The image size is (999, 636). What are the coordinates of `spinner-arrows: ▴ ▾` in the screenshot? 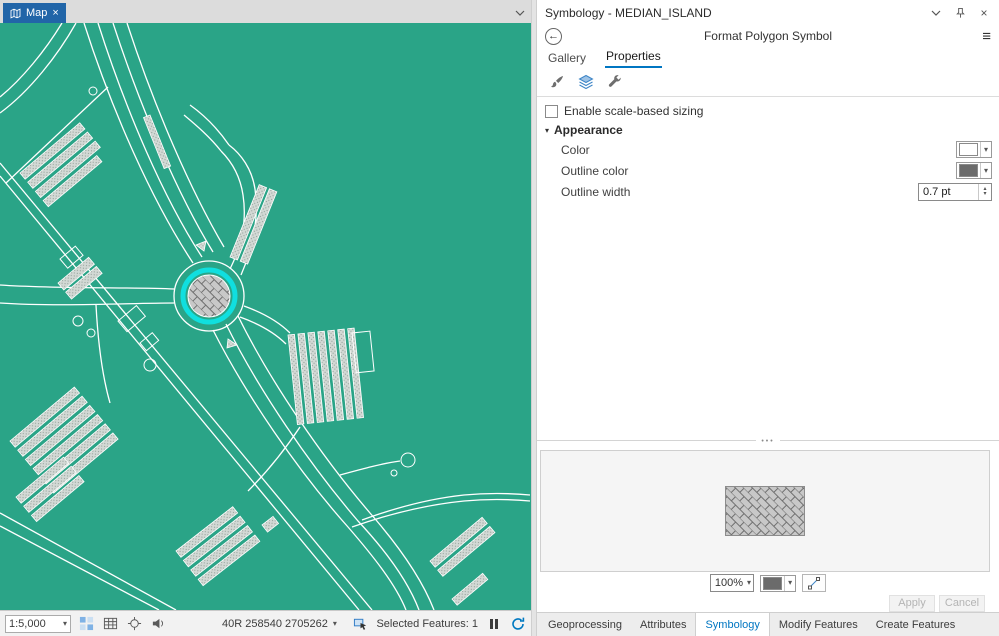 It's located at (984, 191).